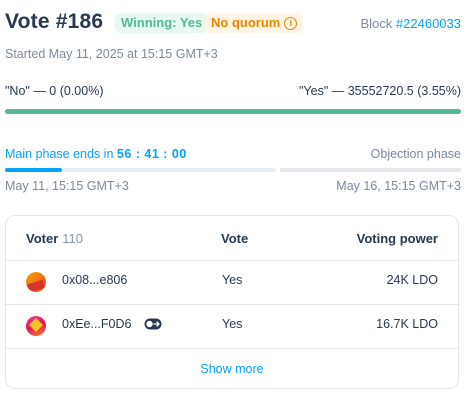 Image resolution: width=470 pixels, height=403 pixels. I want to click on col-vote: Vote, so click(235, 238).